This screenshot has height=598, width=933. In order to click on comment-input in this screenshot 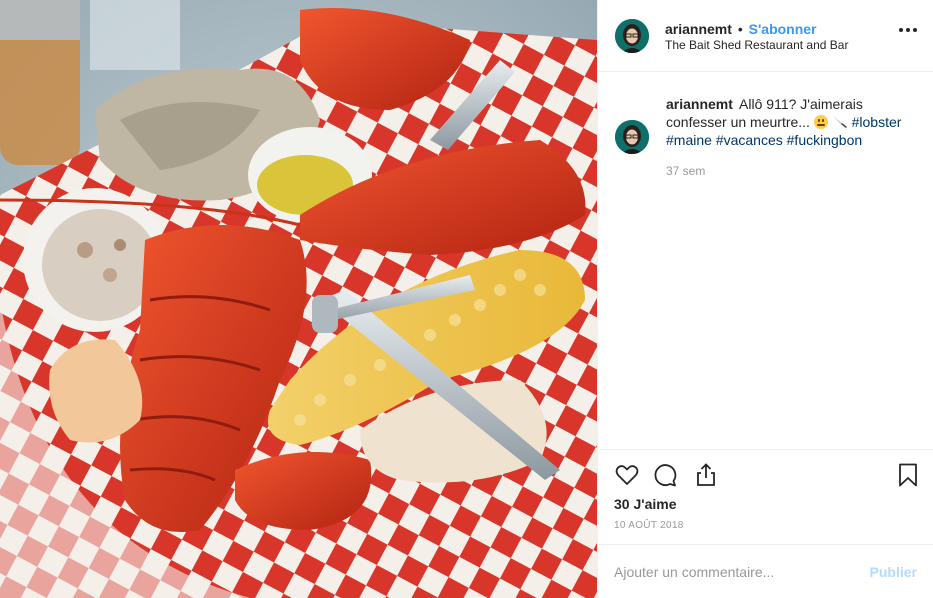, I will do `click(734, 572)`.